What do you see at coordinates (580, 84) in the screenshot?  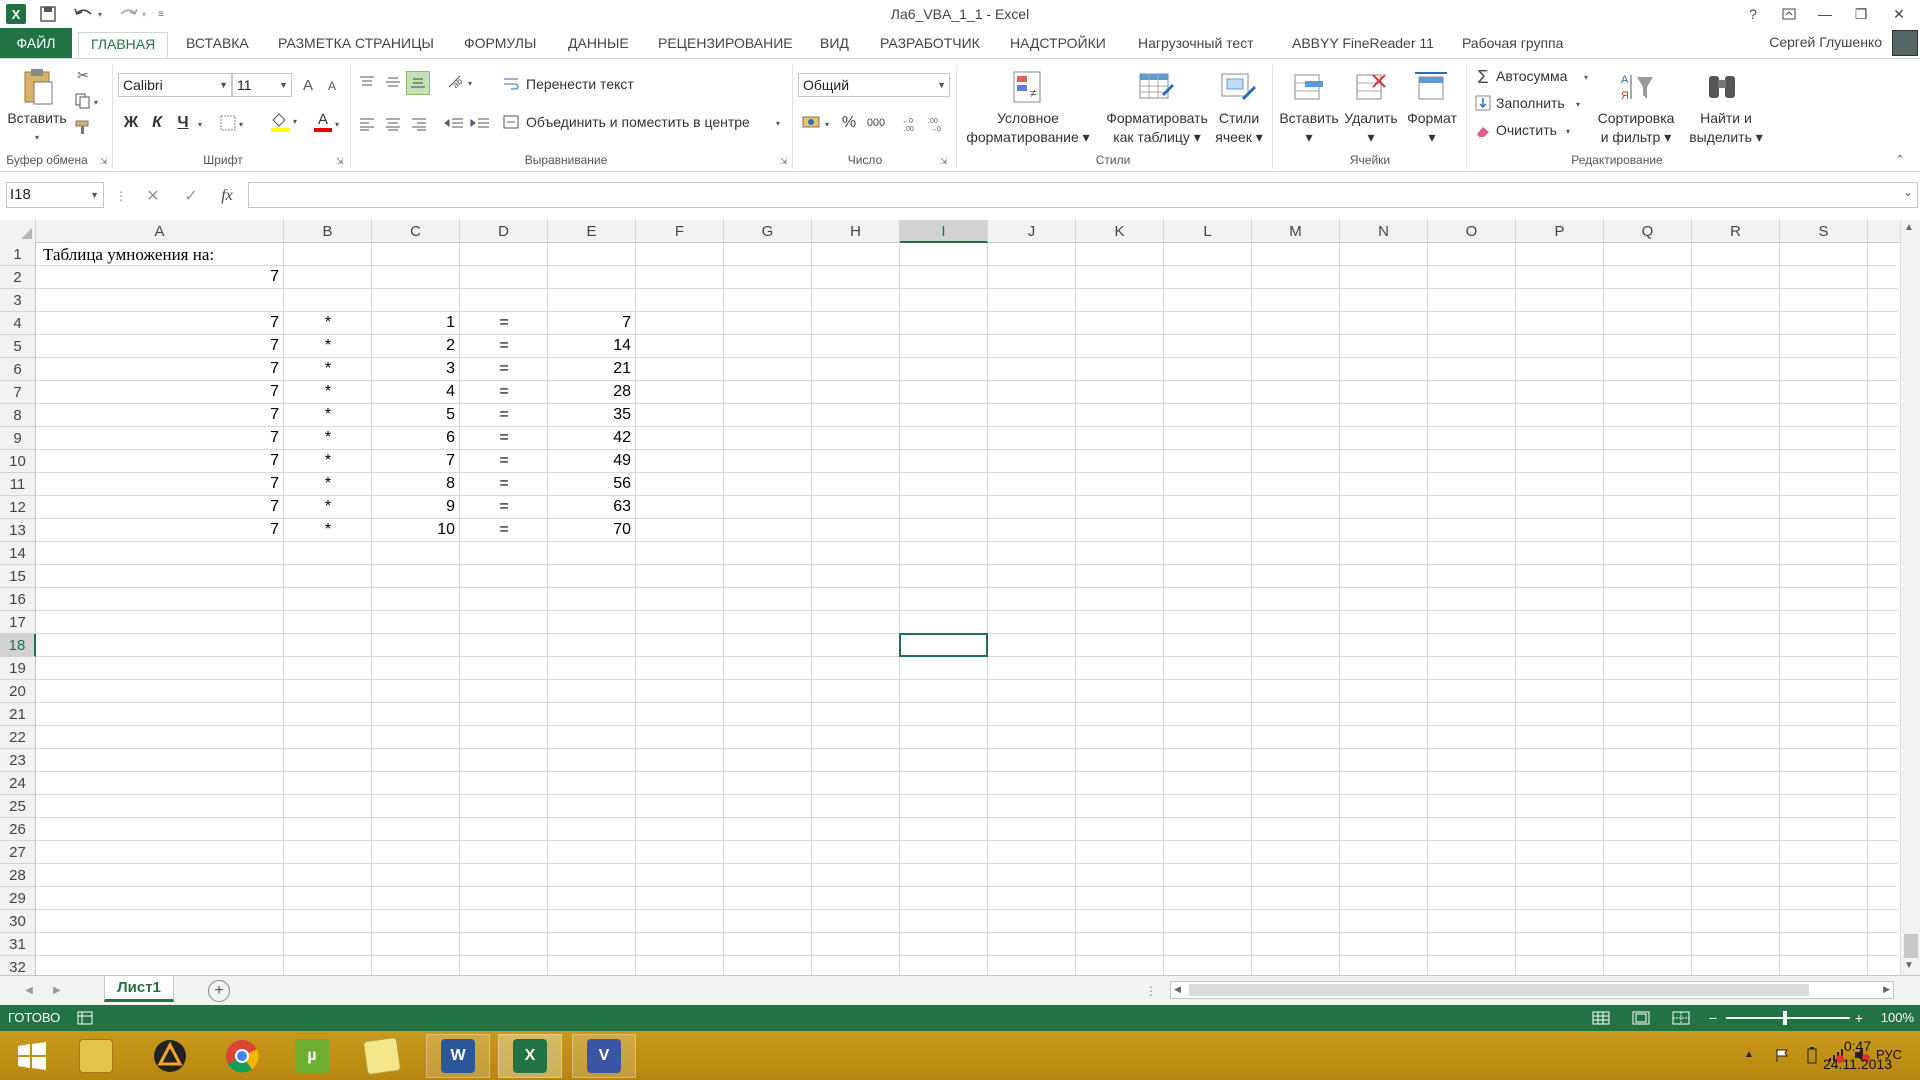 I see `wrap-text-button: Перенести текст` at bounding box center [580, 84].